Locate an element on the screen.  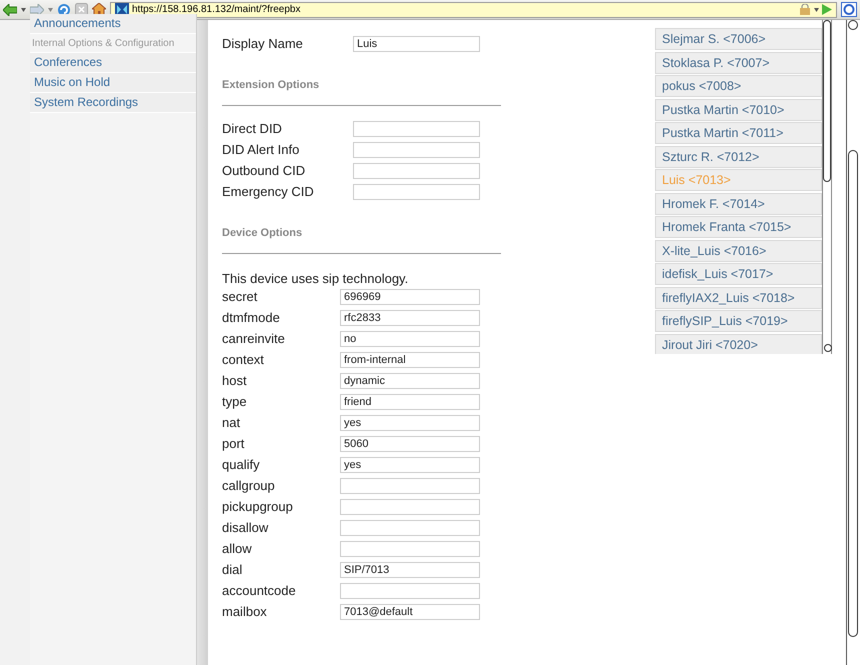
field-label: Emergency CID is located at coordinates (268, 191).